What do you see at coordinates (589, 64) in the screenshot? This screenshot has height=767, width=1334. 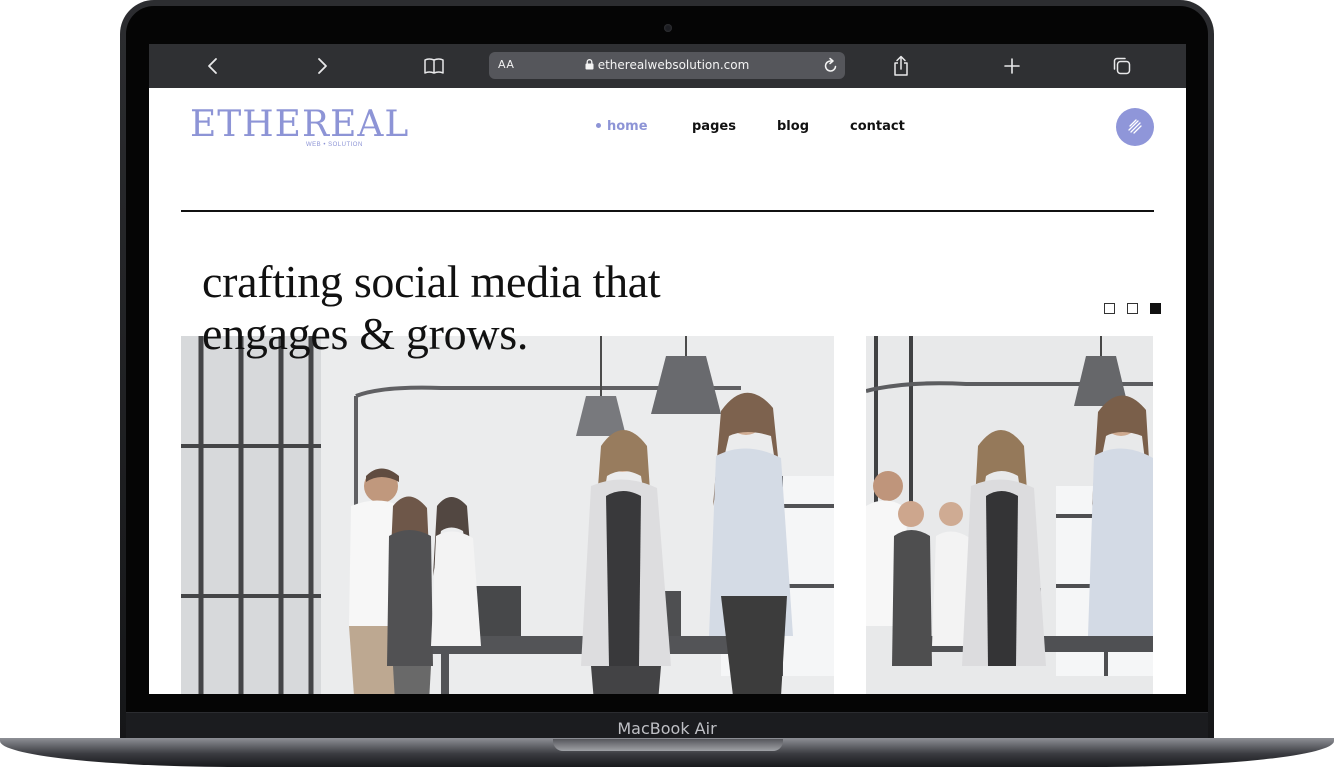 I see `lock-icon` at bounding box center [589, 64].